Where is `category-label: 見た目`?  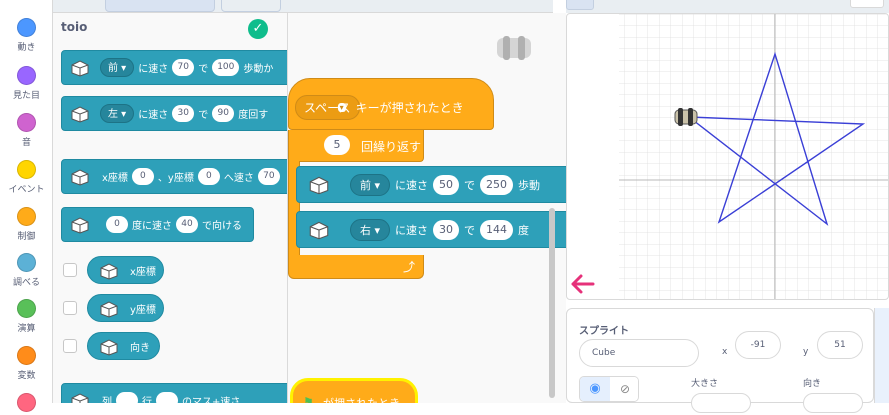
category-label: 見た目 is located at coordinates (26, 96).